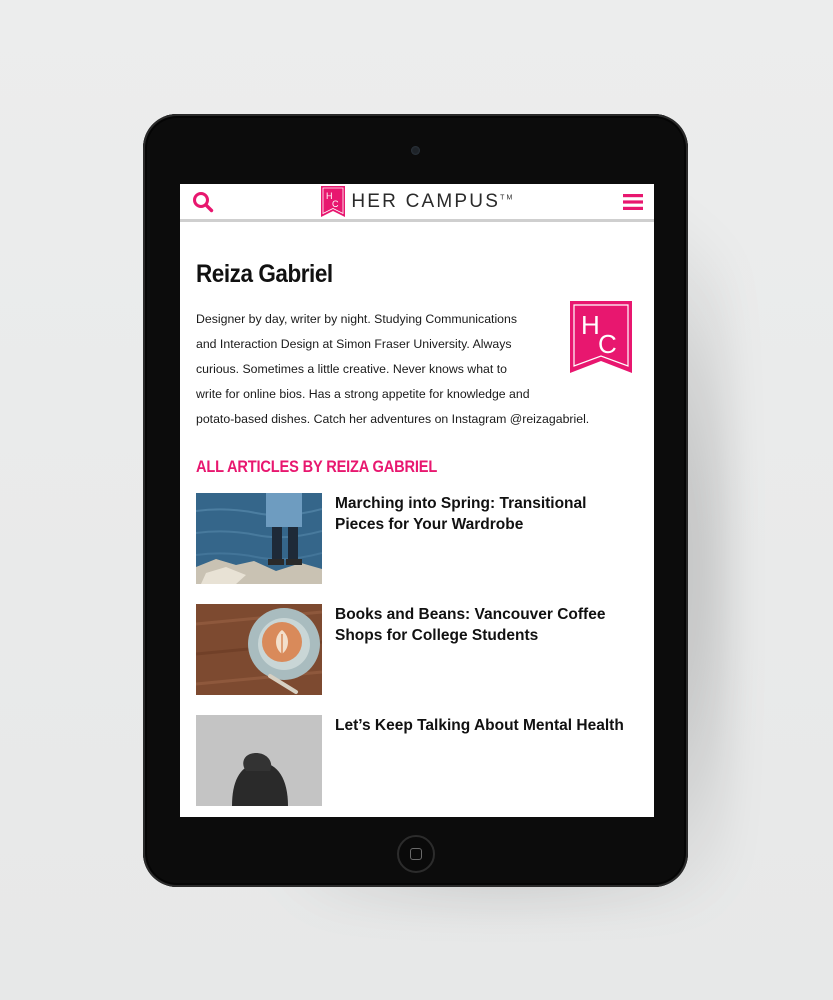  Describe the element at coordinates (590, 325) in the screenshot. I see `svg-text: H` at that location.